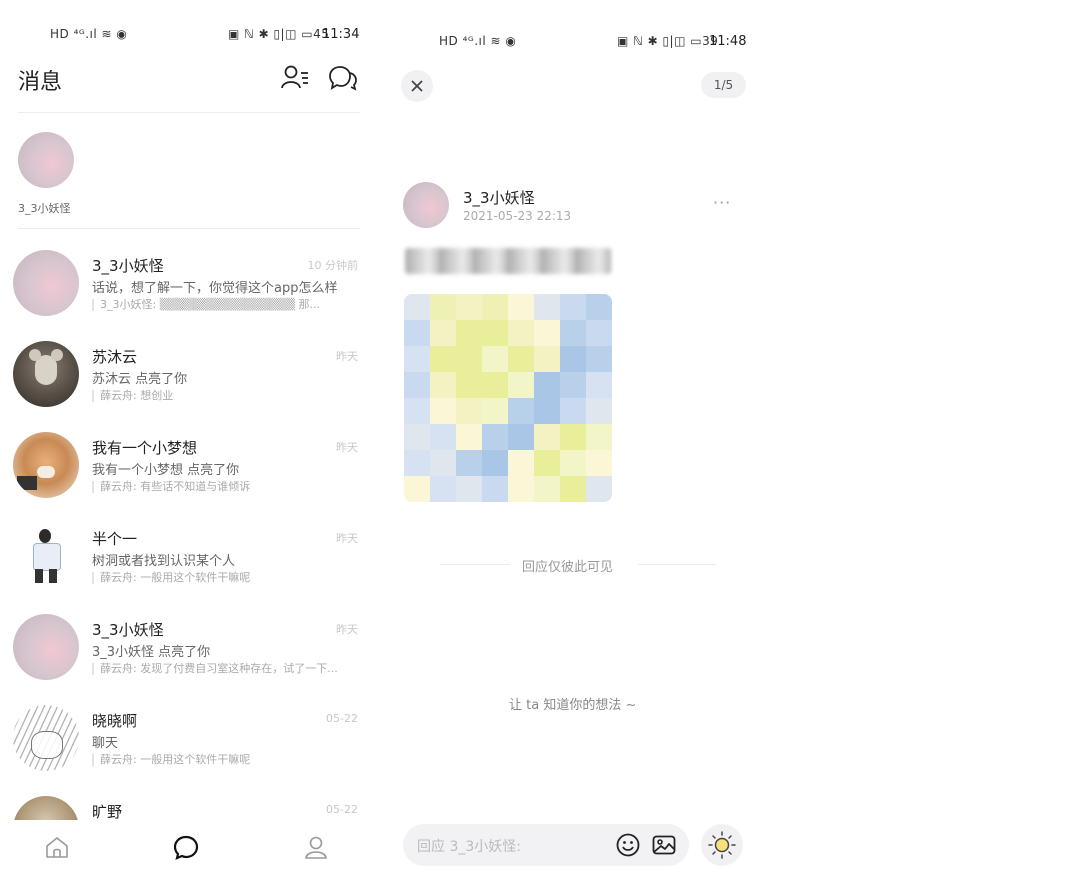  Describe the element at coordinates (115, 539) in the screenshot. I see `contact-name: 半个一` at that location.